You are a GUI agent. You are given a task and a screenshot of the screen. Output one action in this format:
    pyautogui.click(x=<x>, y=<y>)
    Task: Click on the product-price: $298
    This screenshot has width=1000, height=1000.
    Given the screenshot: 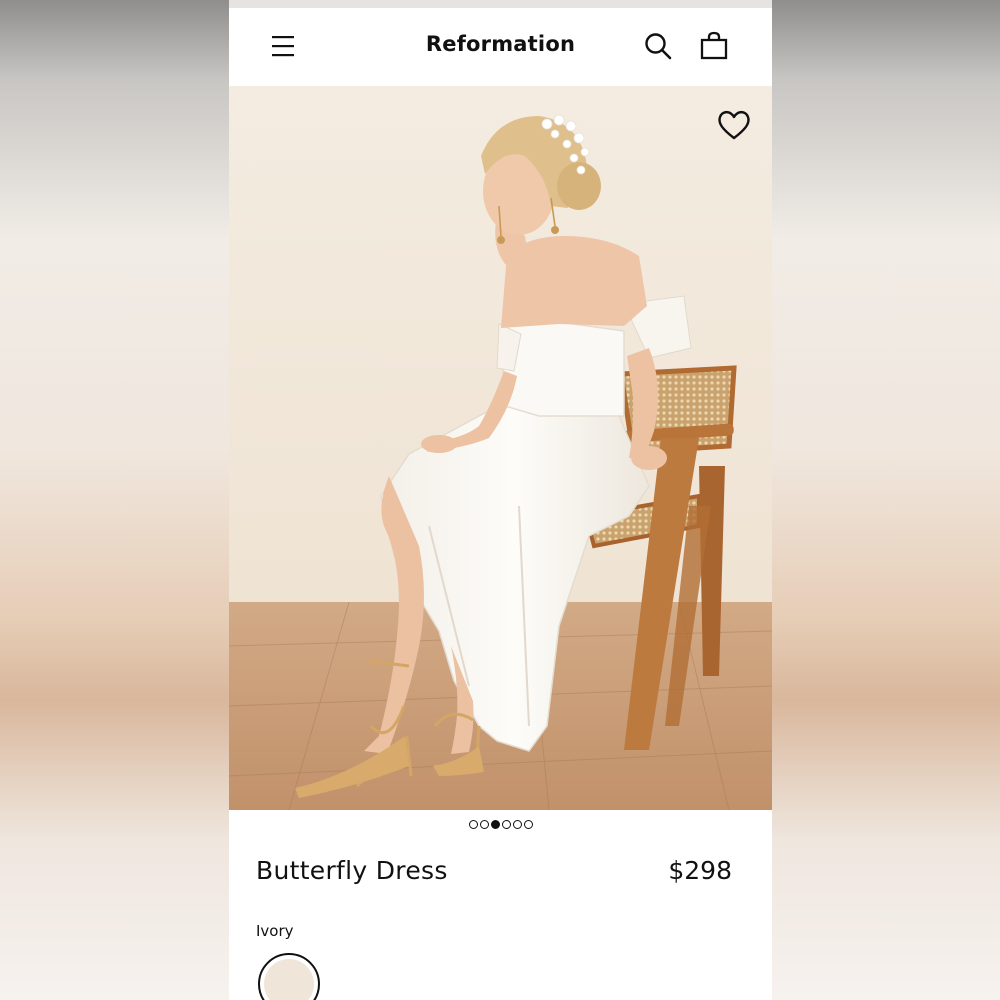 What is the action you would take?
    pyautogui.click(x=700, y=870)
    